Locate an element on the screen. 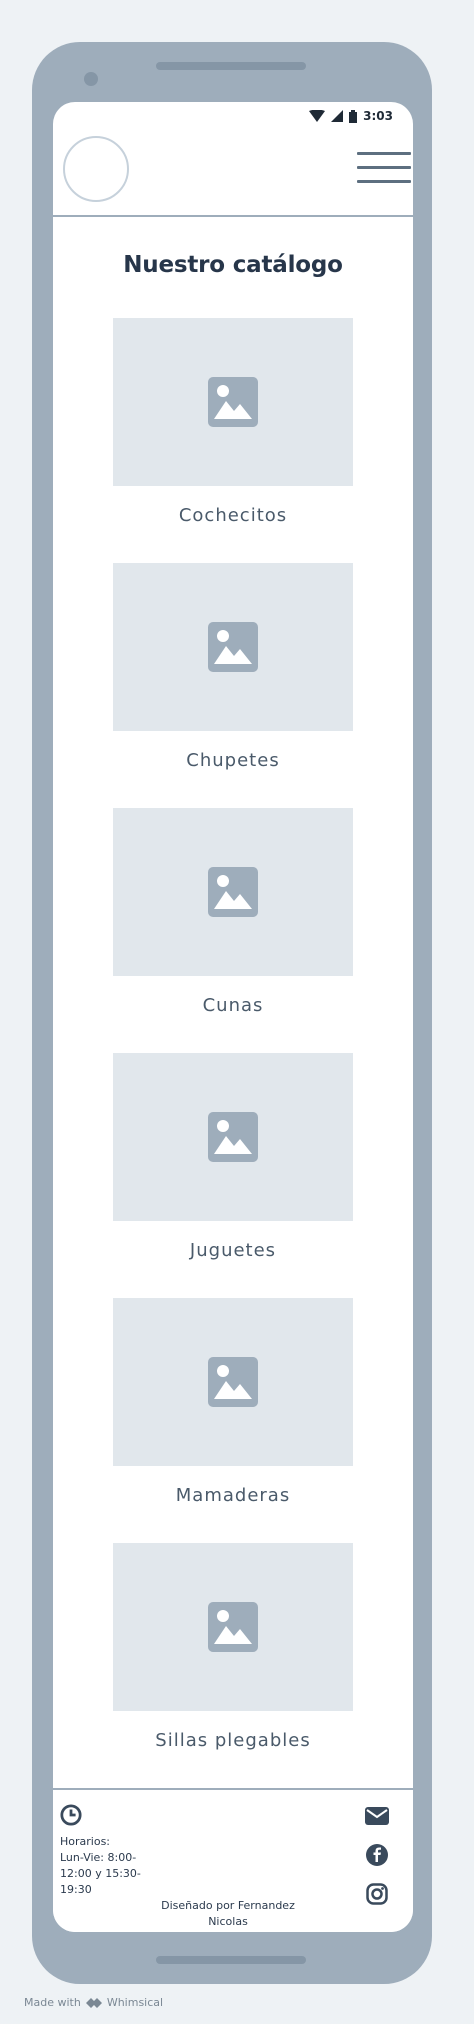 This screenshot has height=2024, width=474. catalog-item-juguetes: Juguetes is located at coordinates (233, 1157).